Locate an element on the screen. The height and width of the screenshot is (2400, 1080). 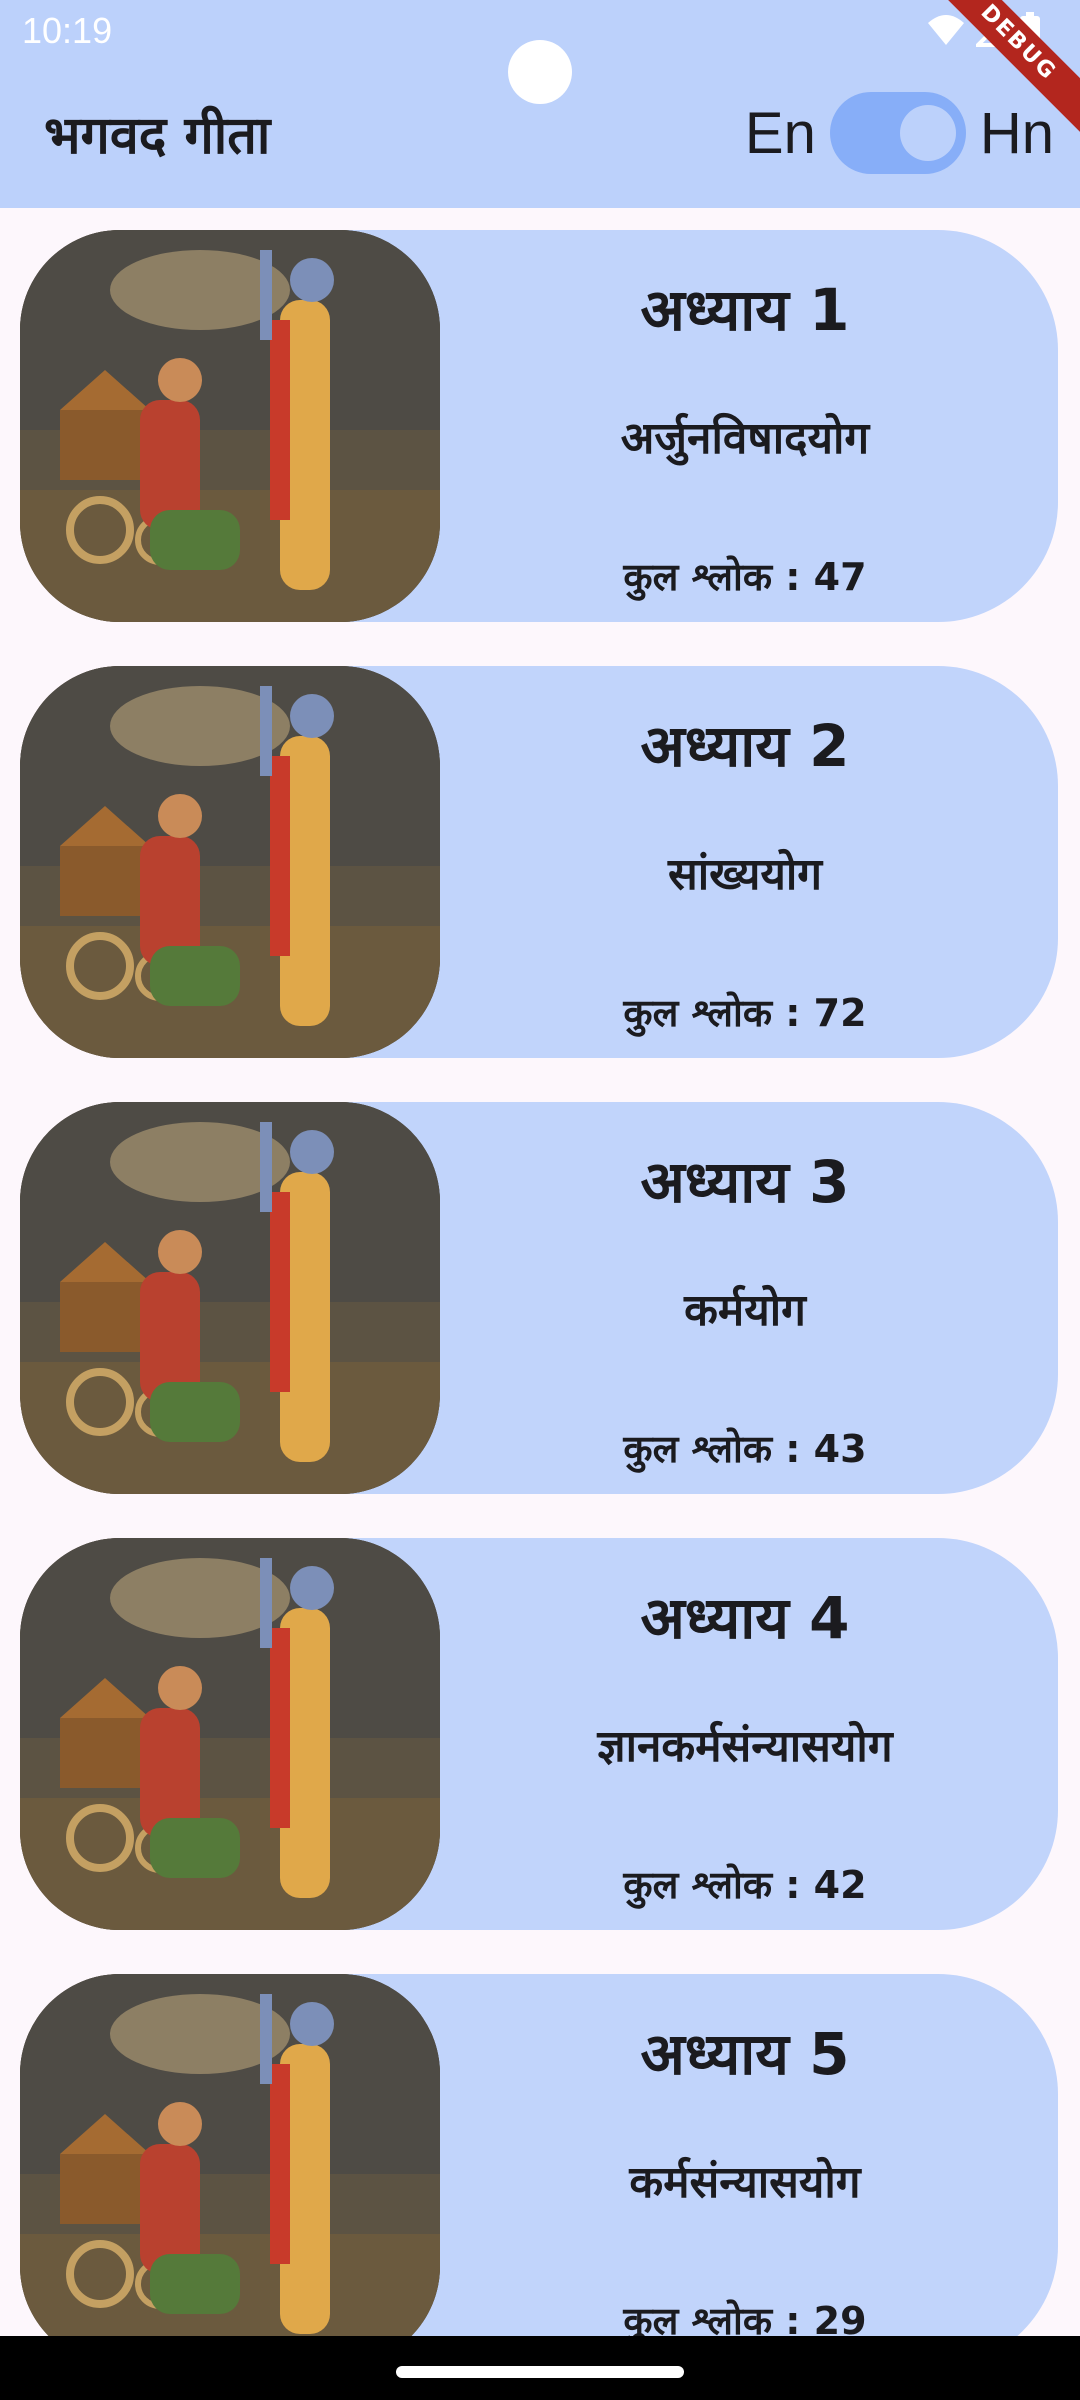
page-title: भगवद गीता is located at coordinates (157, 136).